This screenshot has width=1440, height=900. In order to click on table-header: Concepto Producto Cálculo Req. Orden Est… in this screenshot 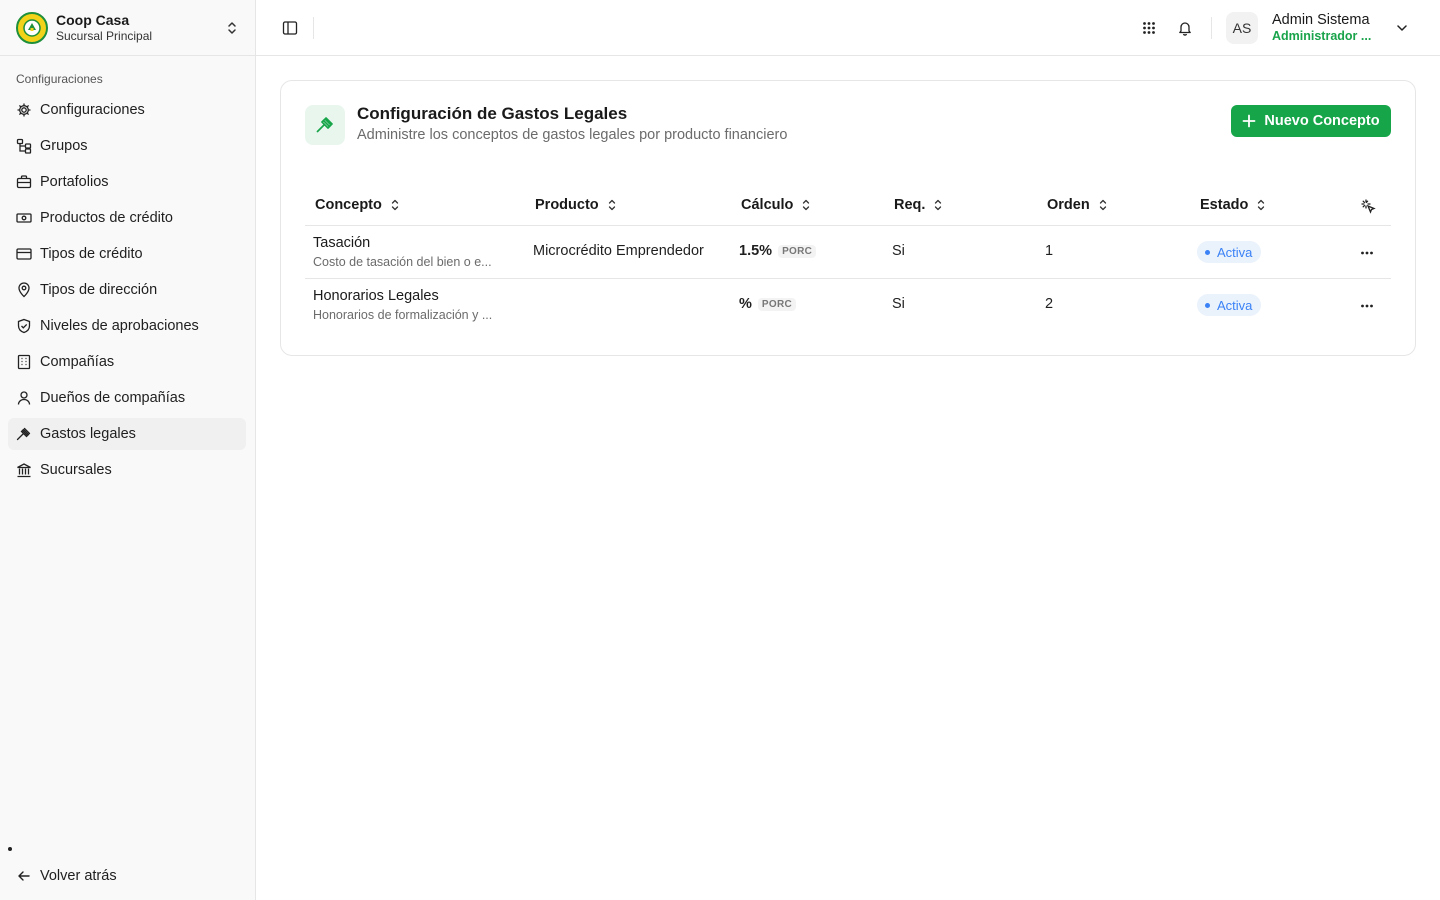, I will do `click(848, 205)`.